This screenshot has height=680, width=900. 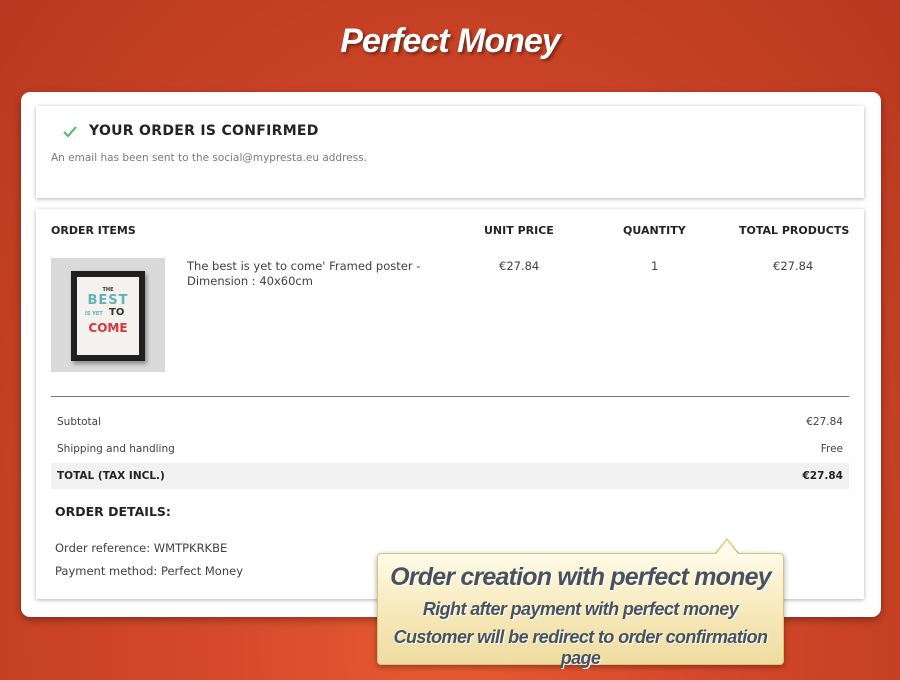 What do you see at coordinates (655, 266) in the screenshot?
I see `product-quantity: 1` at bounding box center [655, 266].